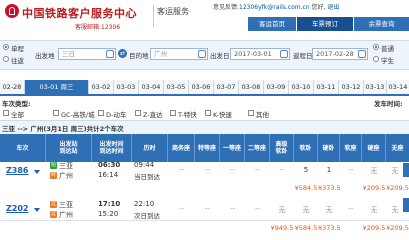 The height and width of the screenshot is (240, 409). I want to click on k-label: K-快速, so click(222, 115).